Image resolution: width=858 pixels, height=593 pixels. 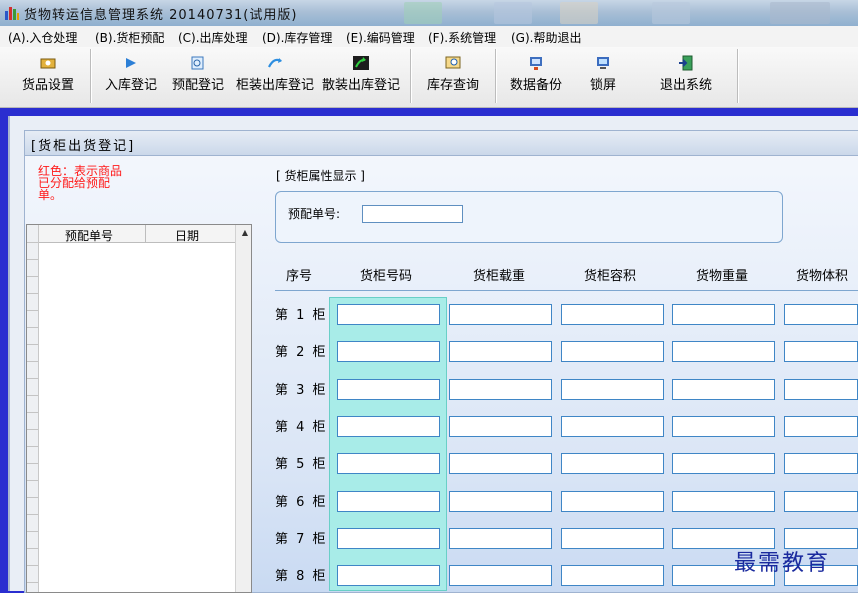 I want to click on menu-preassign: (B).货柜预配, so click(x=129, y=37).